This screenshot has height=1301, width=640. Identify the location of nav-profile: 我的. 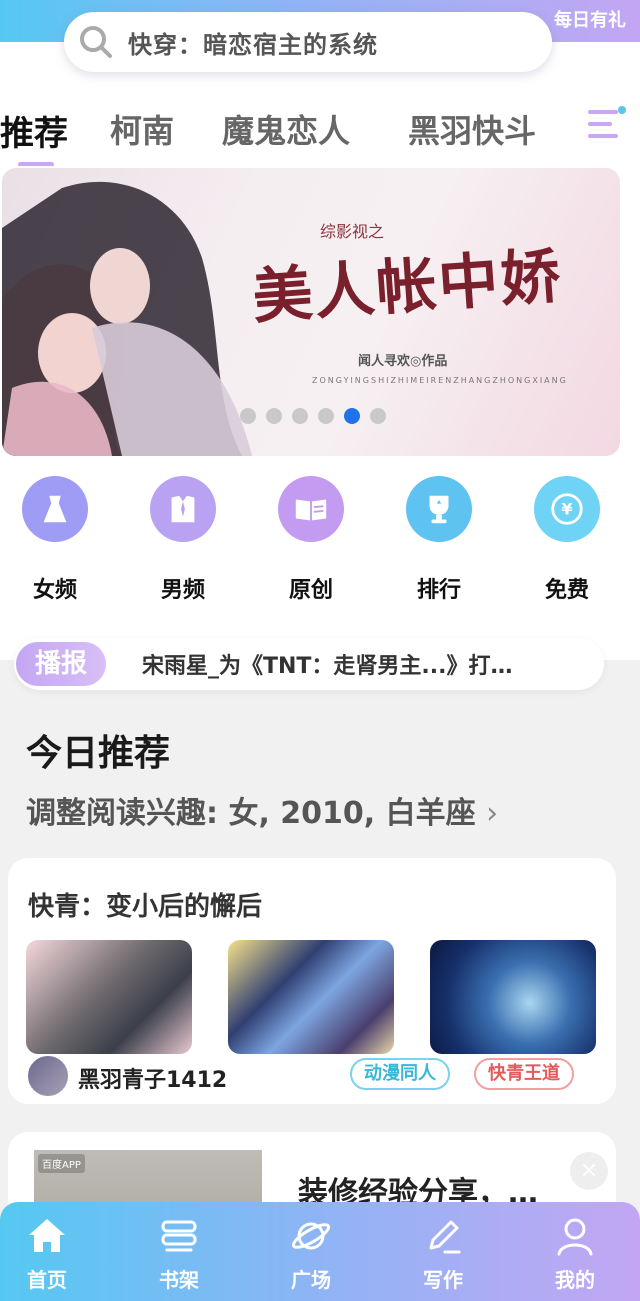
(575, 1253).